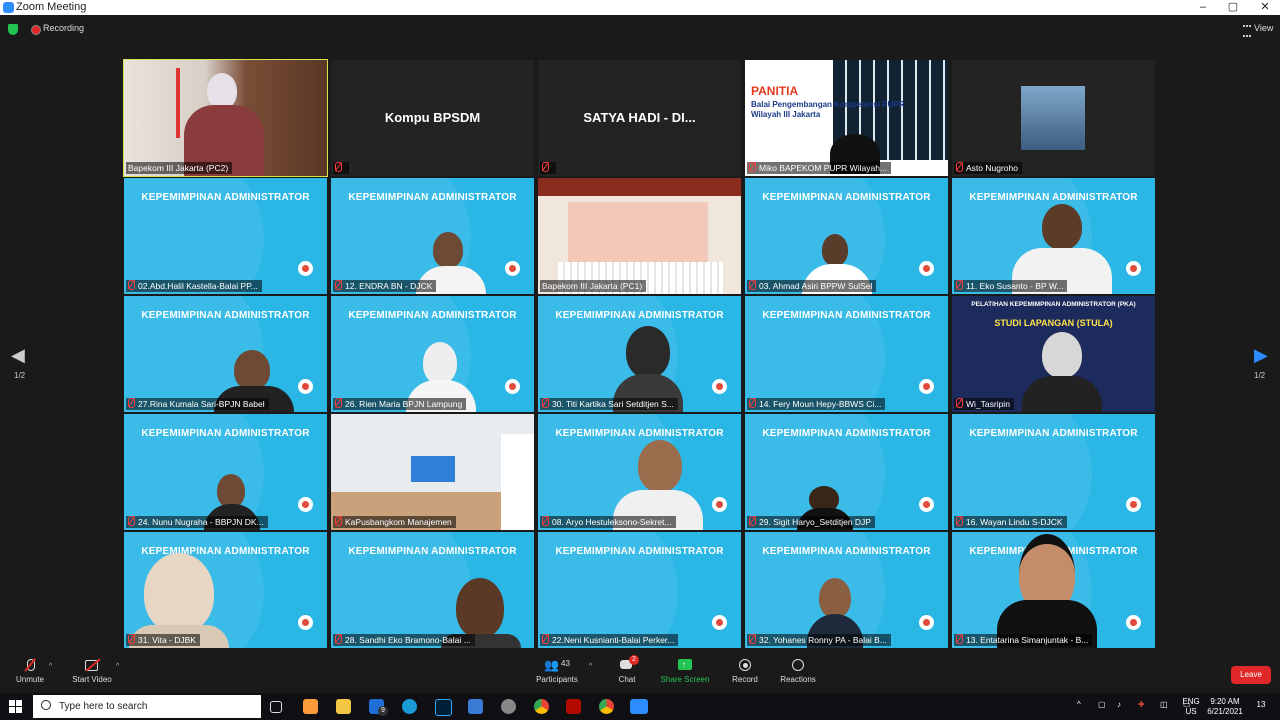 The image size is (1280, 720). What do you see at coordinates (1079, 705) in the screenshot?
I see `tray-expand-icon: ^` at bounding box center [1079, 705].